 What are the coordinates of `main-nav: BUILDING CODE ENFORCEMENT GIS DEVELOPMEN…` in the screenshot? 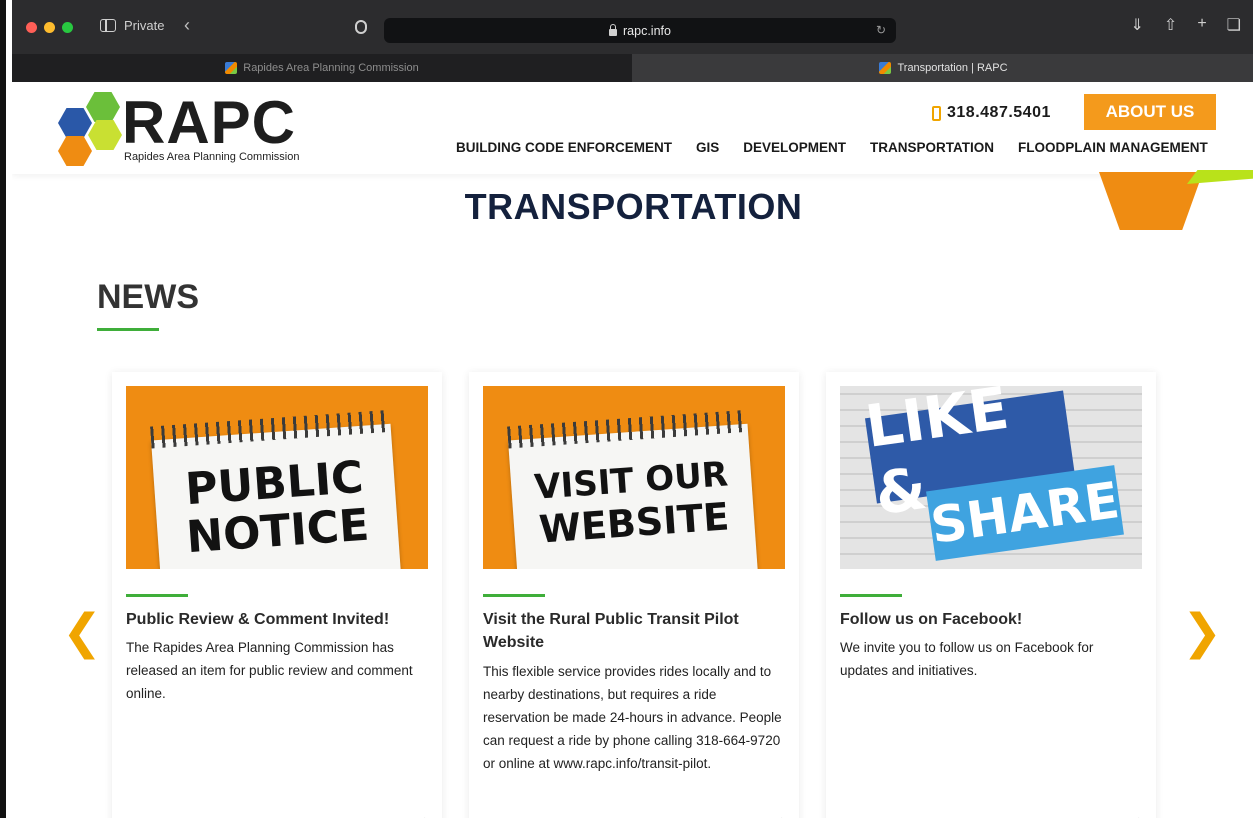 It's located at (832, 147).